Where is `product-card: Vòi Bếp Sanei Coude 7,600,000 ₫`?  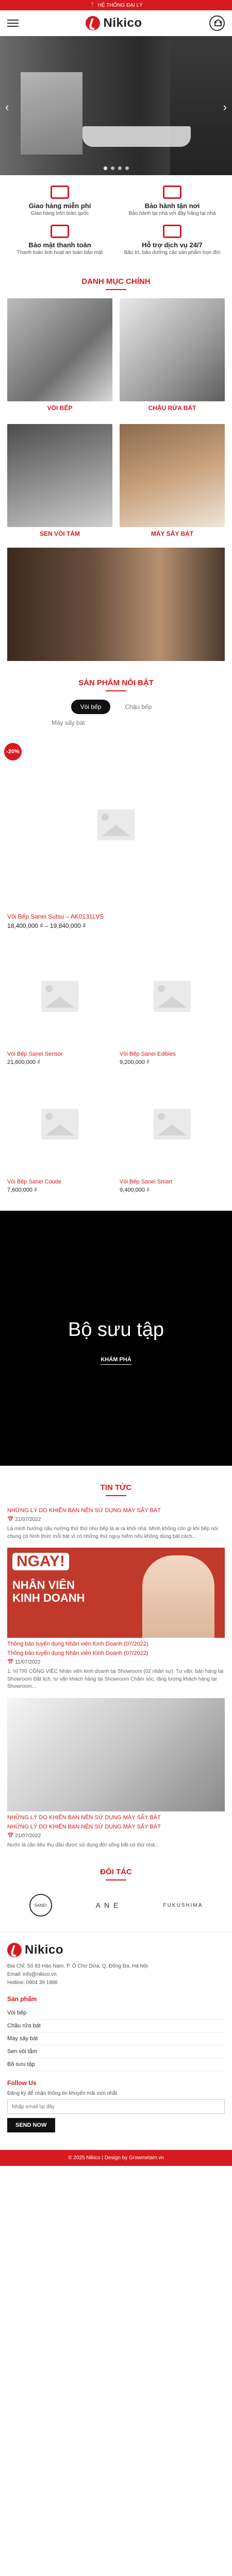 product-card: Vòi Bếp Sanei Coude 7,600,000 ₫ is located at coordinates (59, 1133).